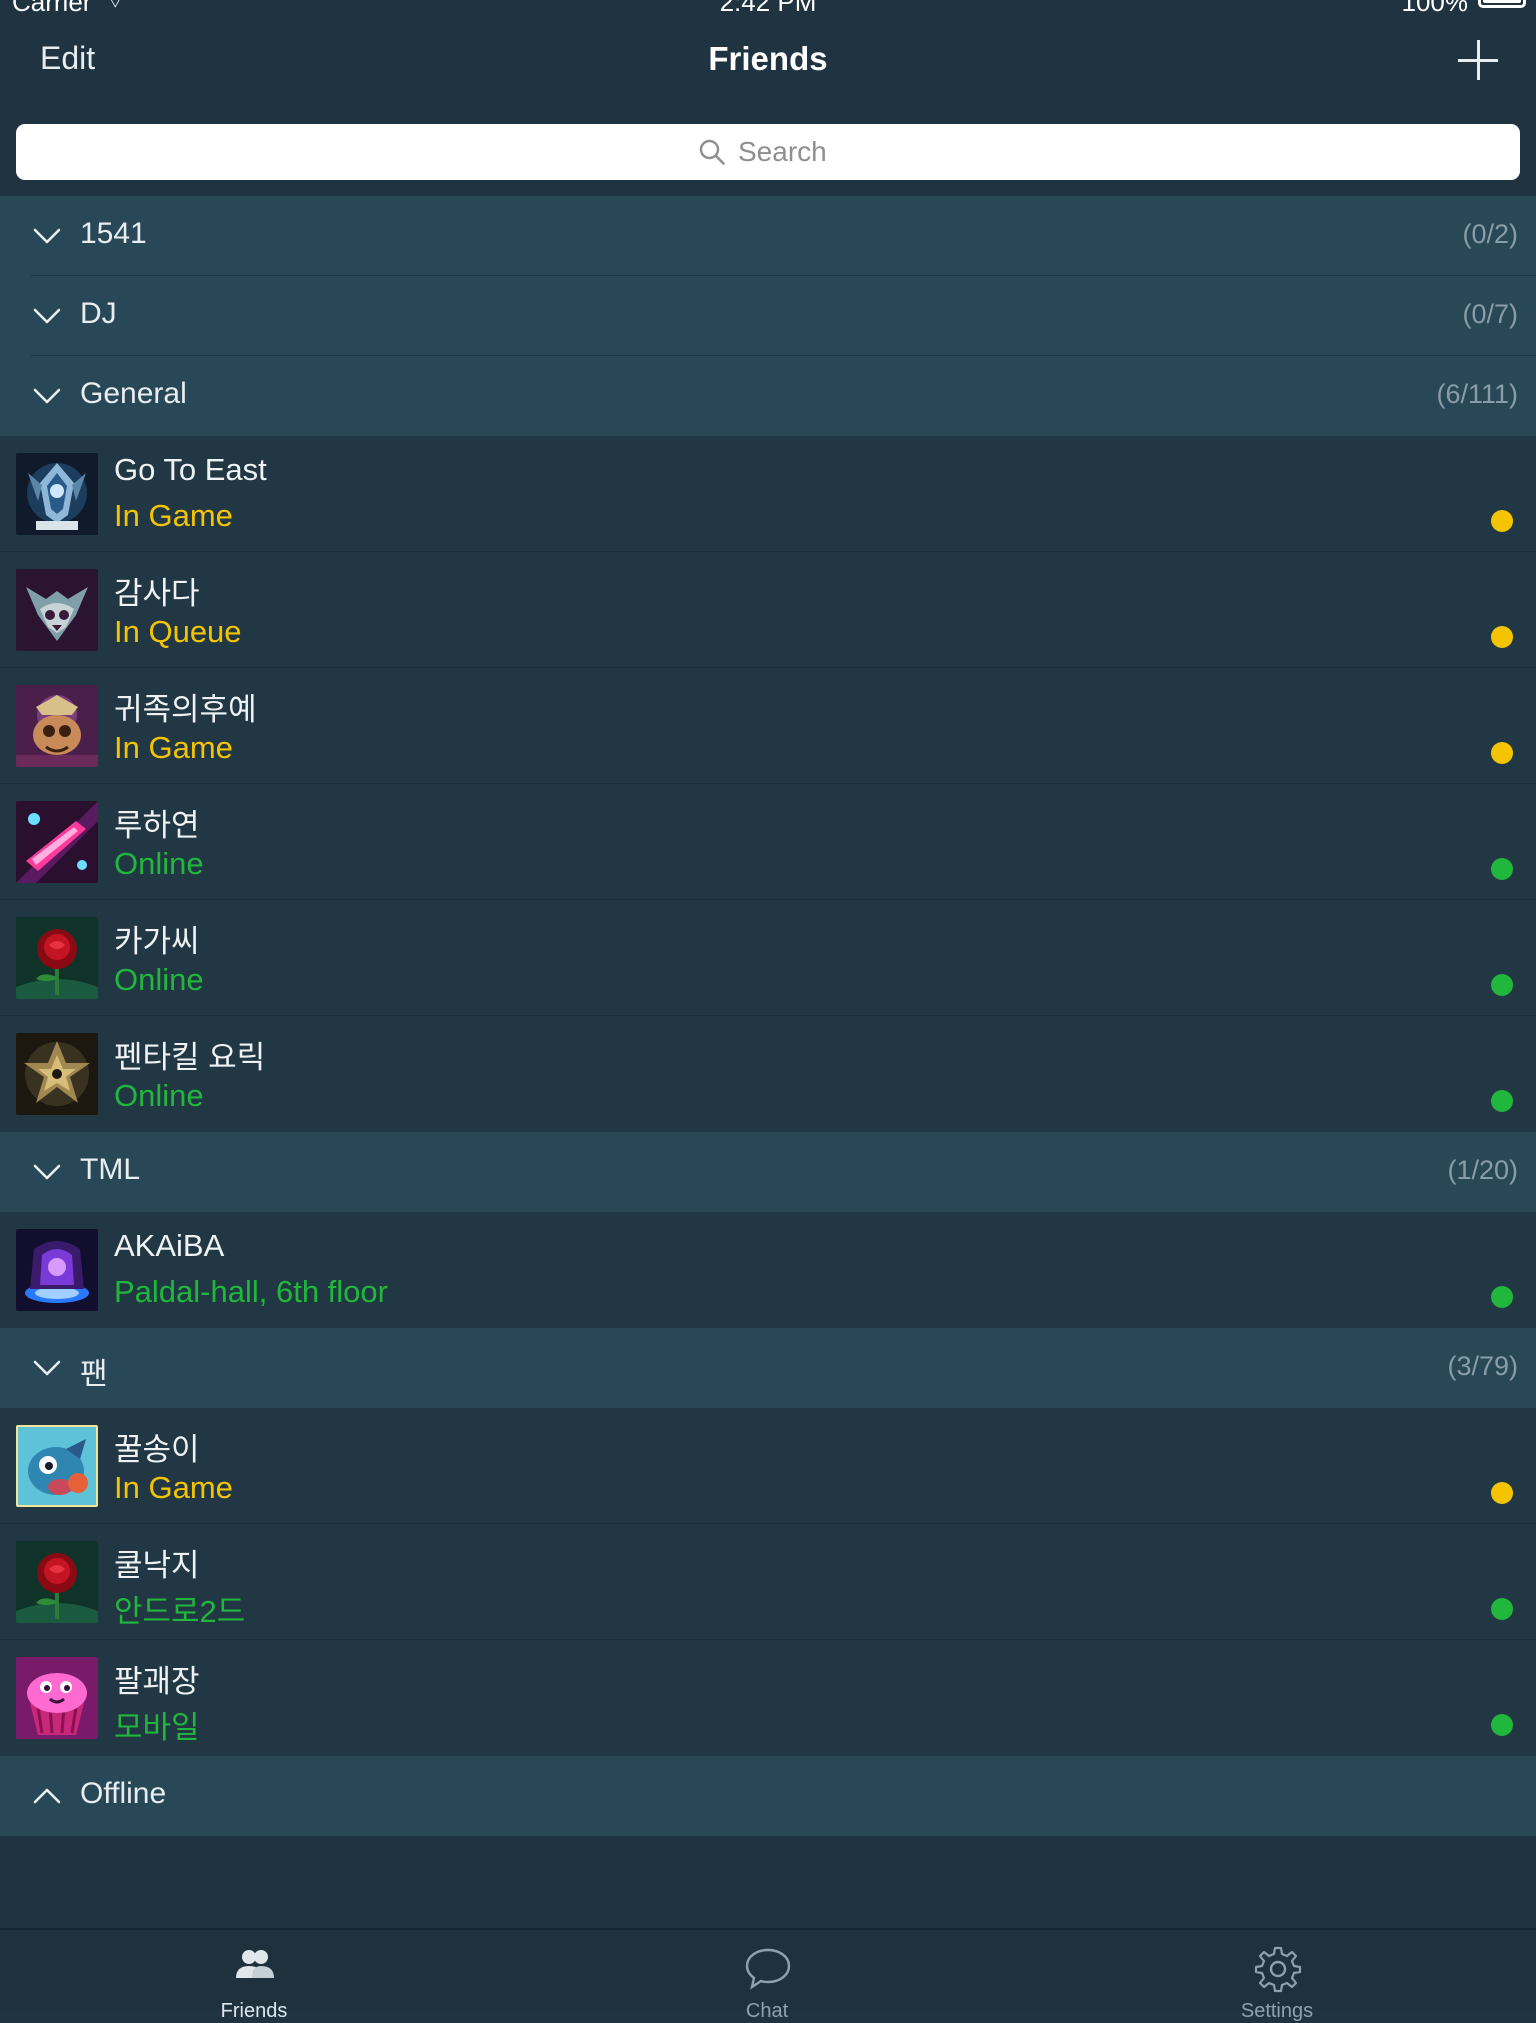 The height and width of the screenshot is (2023, 1536). I want to click on group-online-count: (1/20), so click(1482, 1170).